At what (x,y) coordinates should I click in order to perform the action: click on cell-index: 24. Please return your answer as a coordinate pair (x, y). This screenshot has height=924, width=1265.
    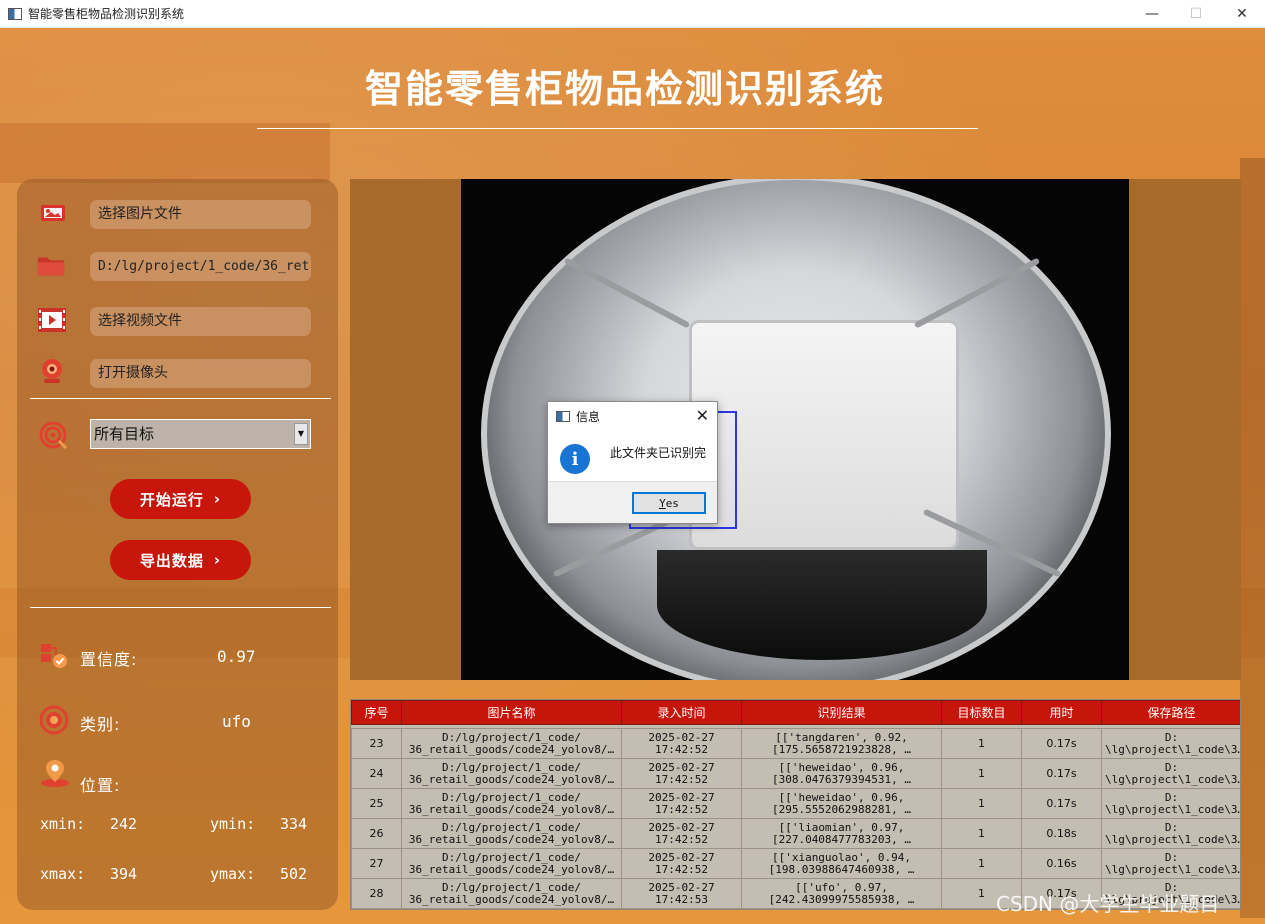
    Looking at the image, I should click on (376, 773).